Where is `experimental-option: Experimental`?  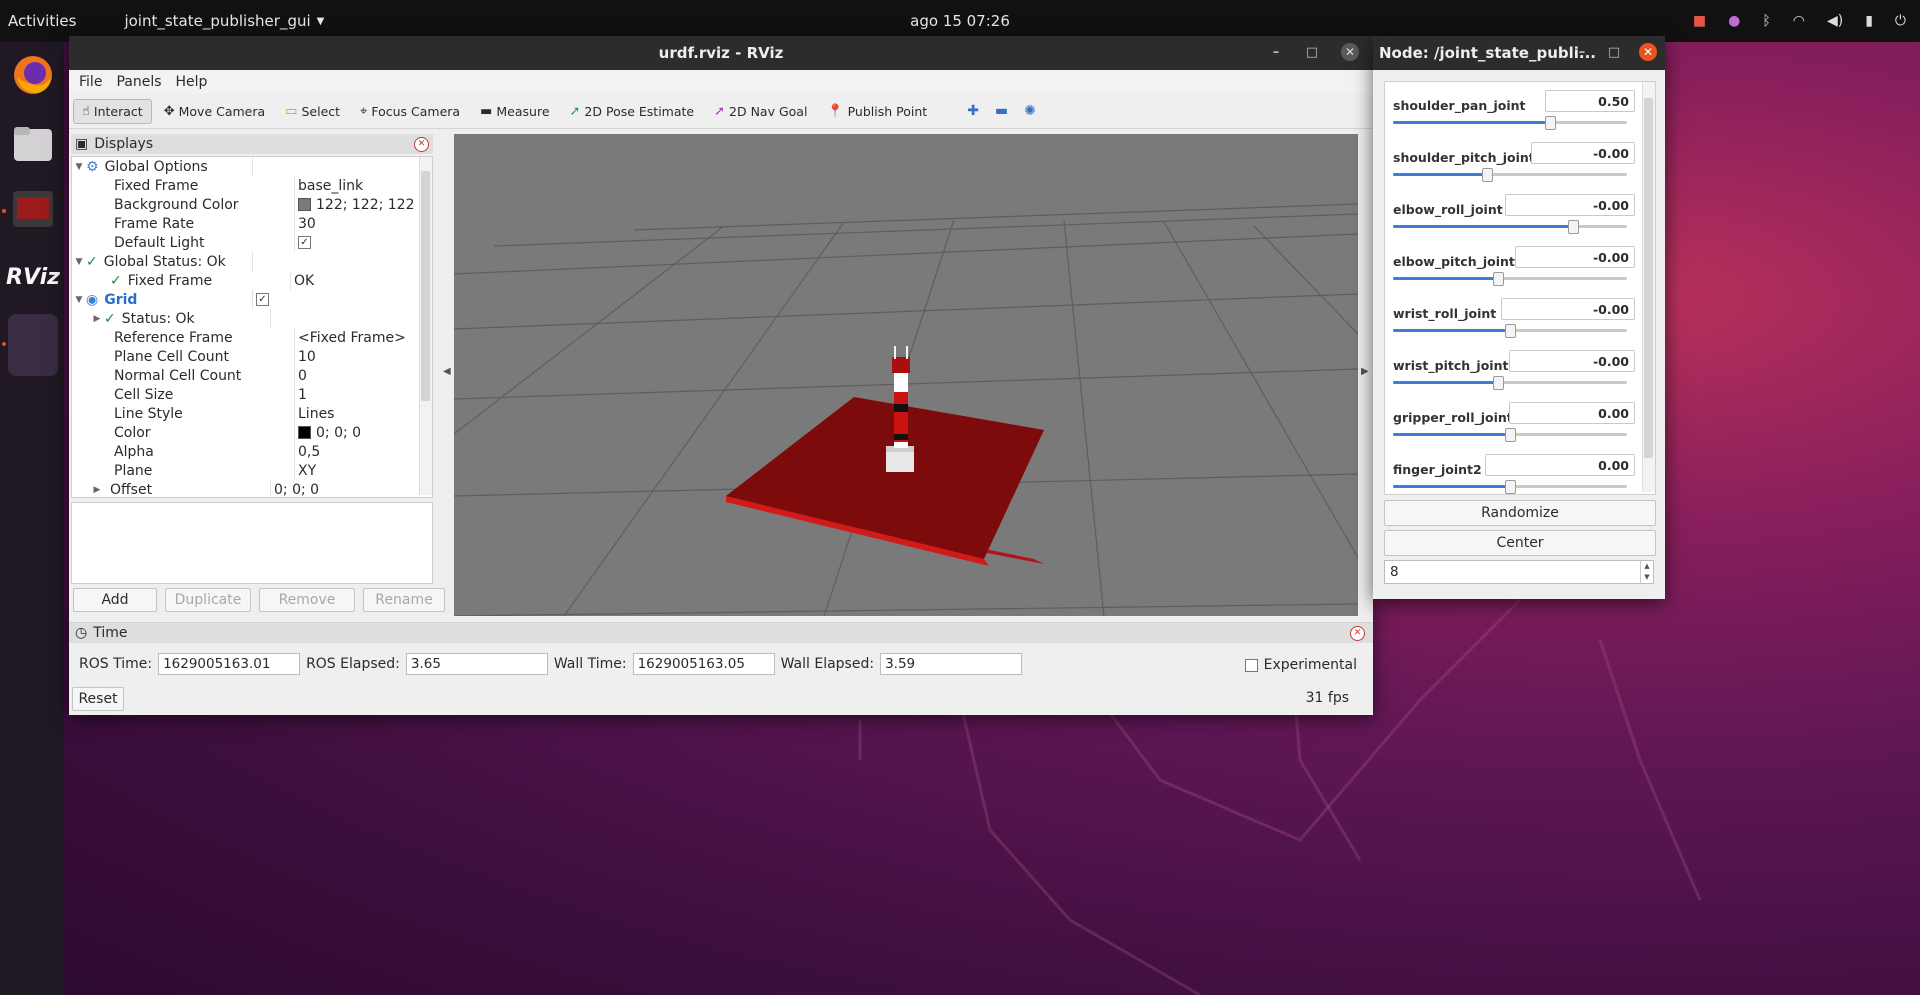 experimental-option: Experimental is located at coordinates (1300, 665).